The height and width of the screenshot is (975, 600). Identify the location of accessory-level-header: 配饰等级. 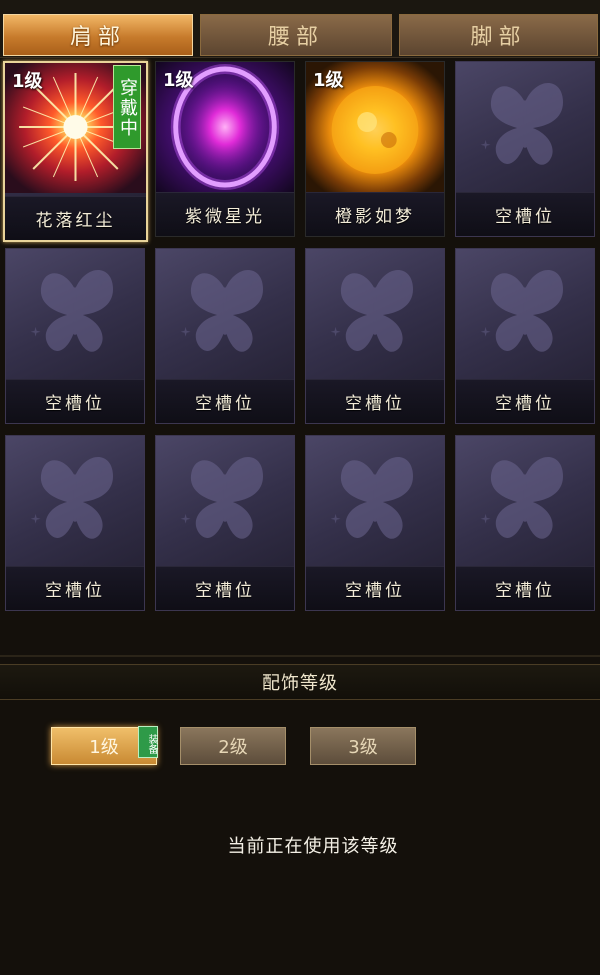
(300, 682).